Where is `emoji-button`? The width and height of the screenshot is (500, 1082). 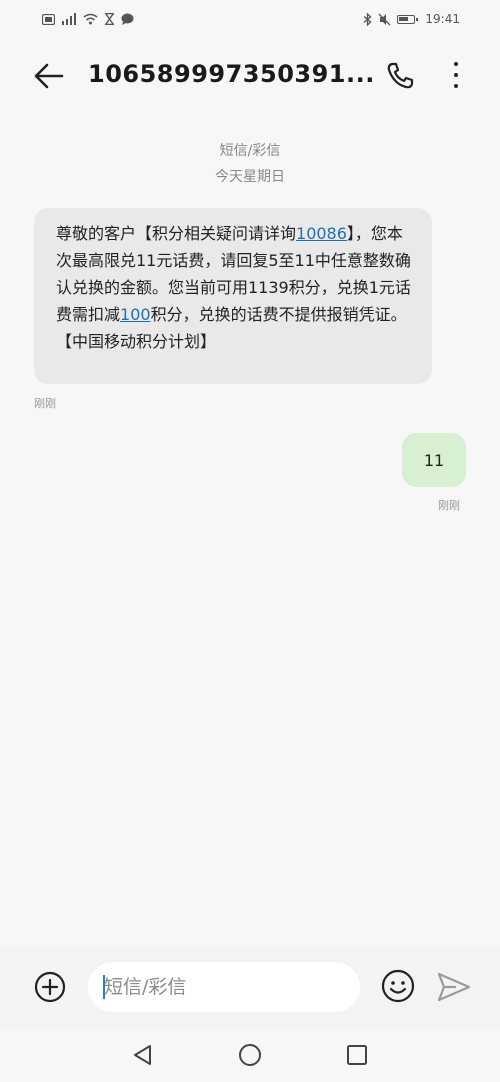
emoji-button is located at coordinates (398, 986).